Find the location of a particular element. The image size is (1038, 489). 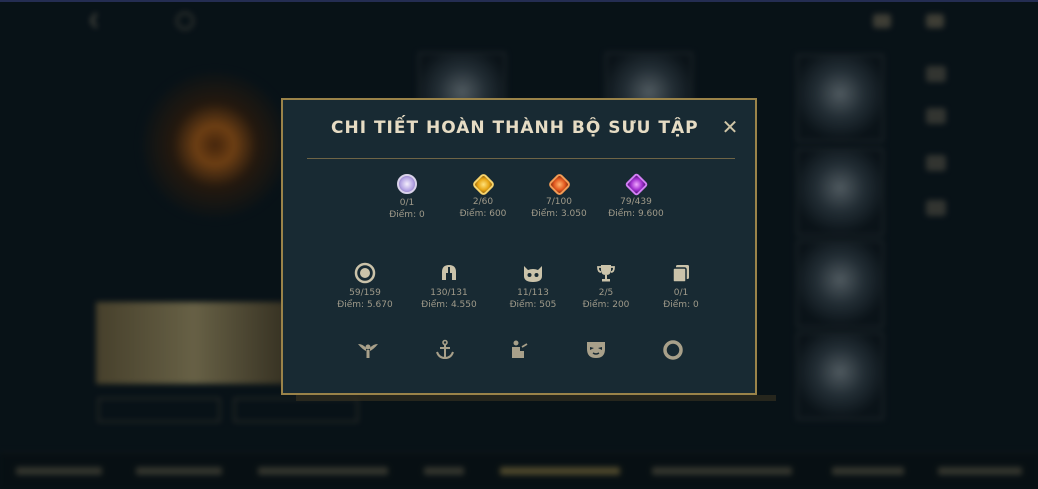

ring-emblem-icon is located at coordinates (365, 273).